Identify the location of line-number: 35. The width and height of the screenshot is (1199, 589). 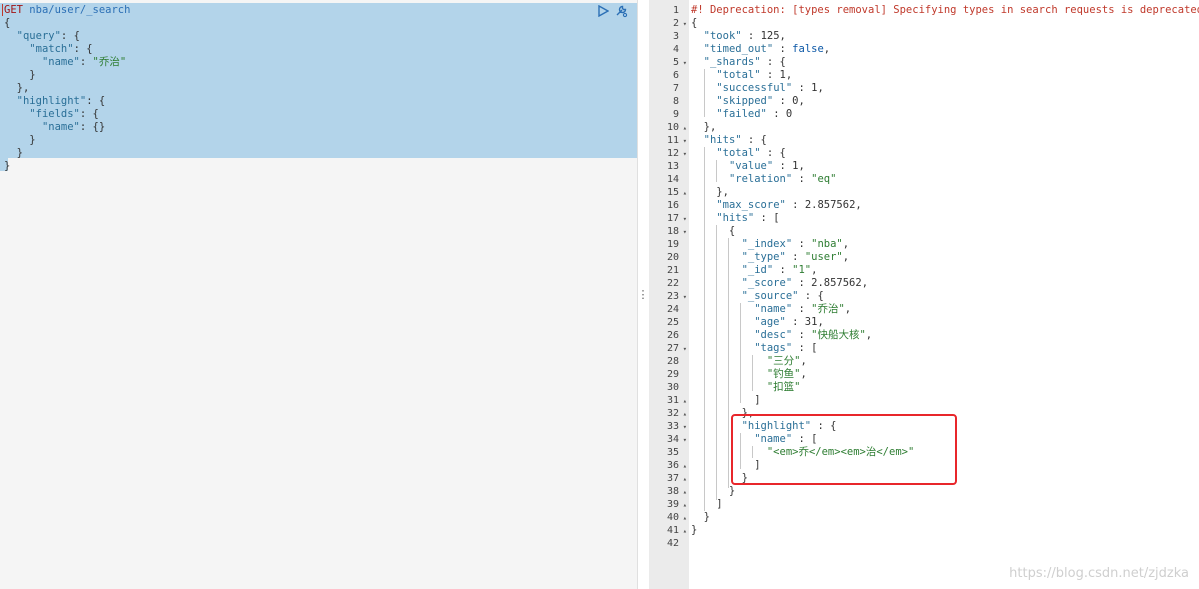
(669, 452).